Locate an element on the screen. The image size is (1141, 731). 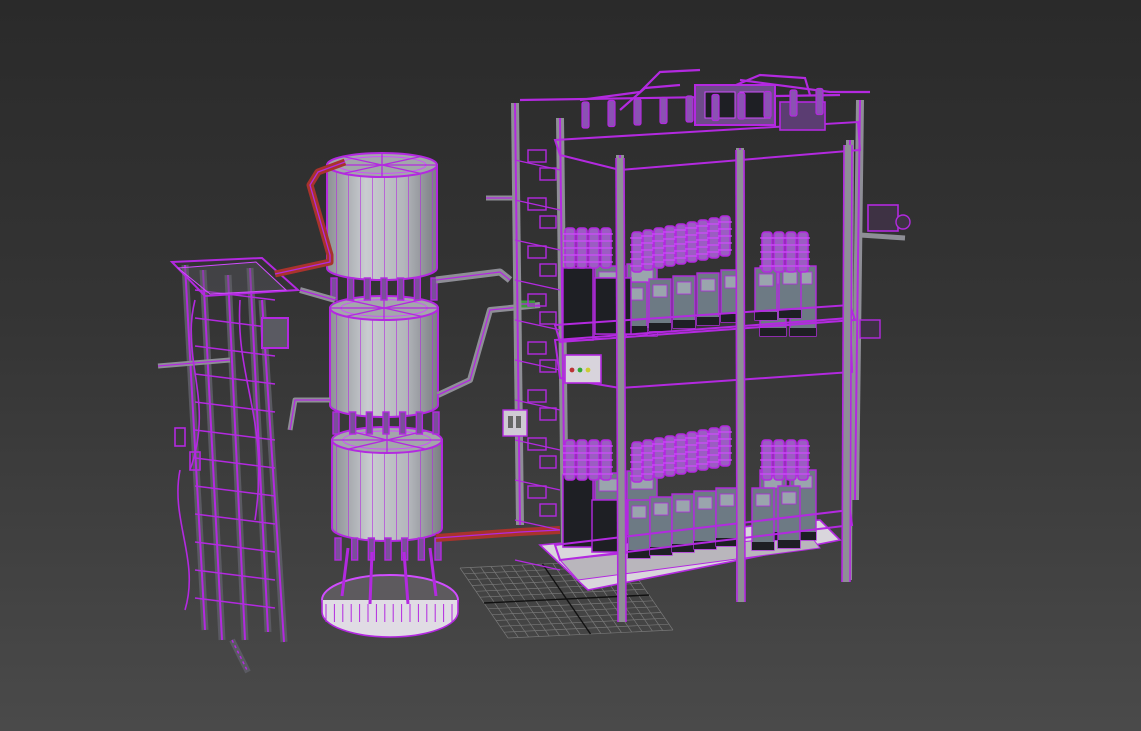
tank-leg is located at coordinates (371, 578).